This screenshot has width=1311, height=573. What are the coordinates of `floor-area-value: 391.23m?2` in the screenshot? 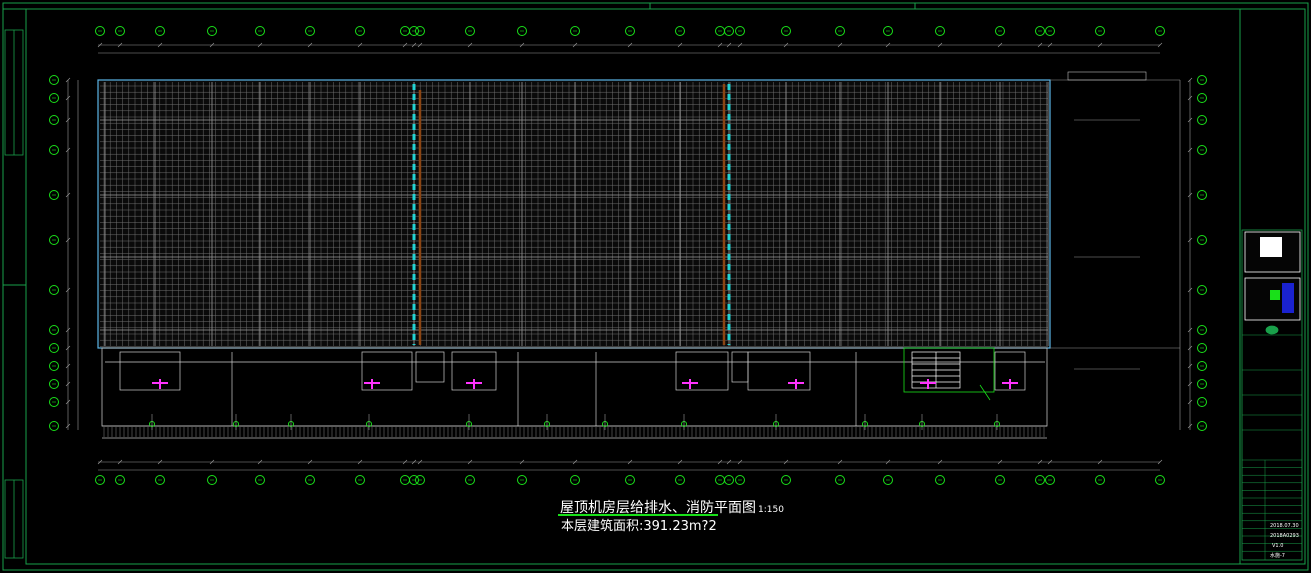 It's located at (680, 526).